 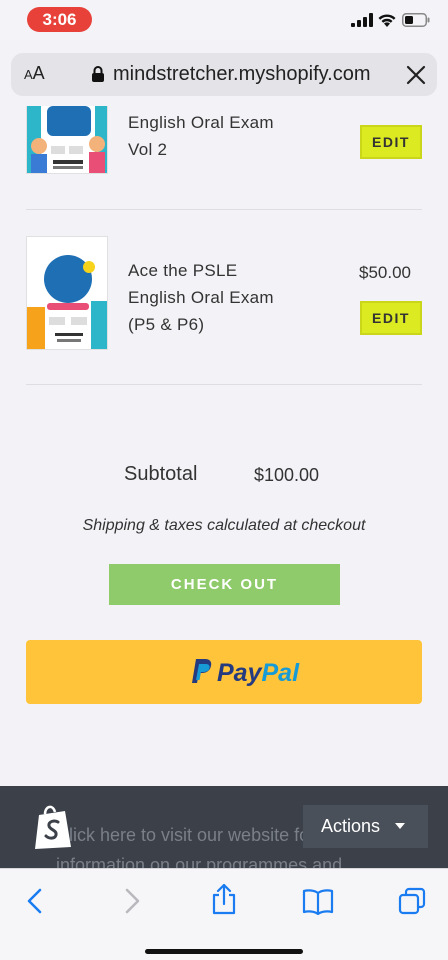 What do you see at coordinates (53, 827) in the screenshot?
I see `shopify-bag-icon` at bounding box center [53, 827].